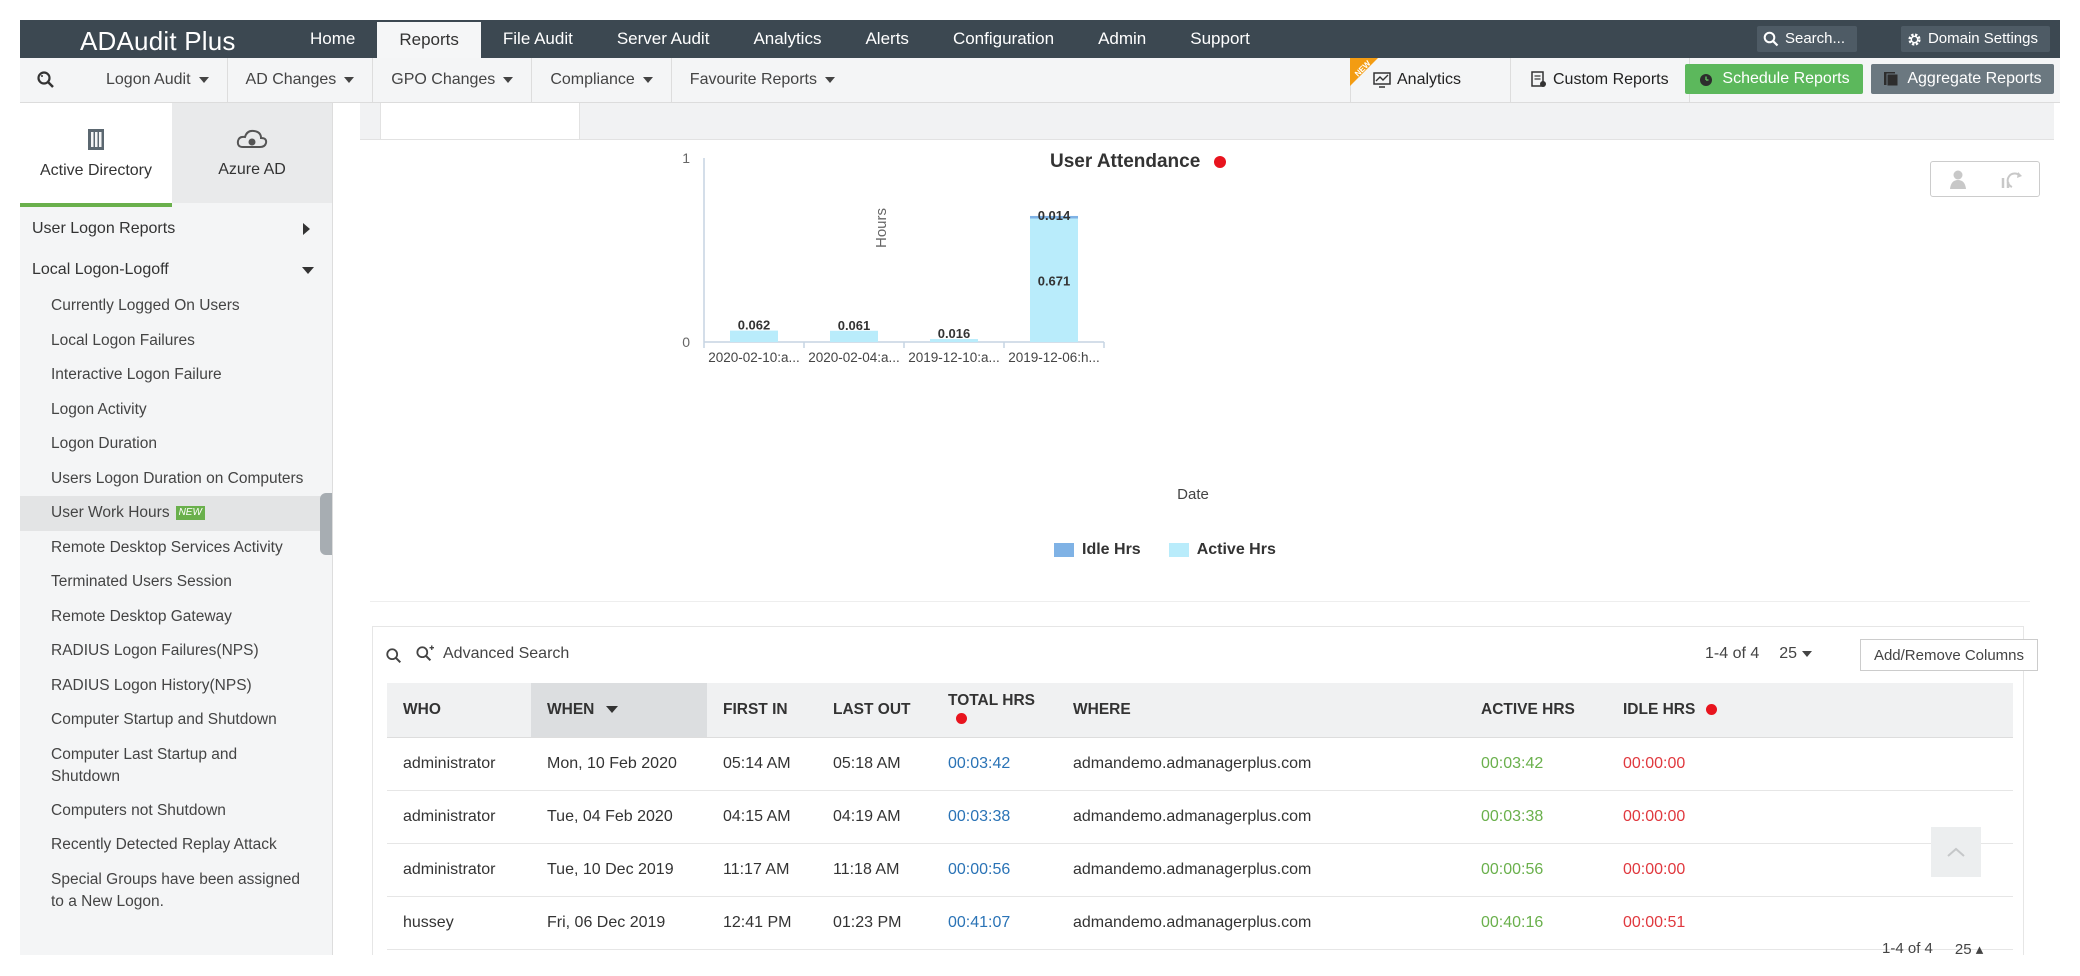  Describe the element at coordinates (1236, 549) in the screenshot. I see `legend-label: Active Hrs` at that location.